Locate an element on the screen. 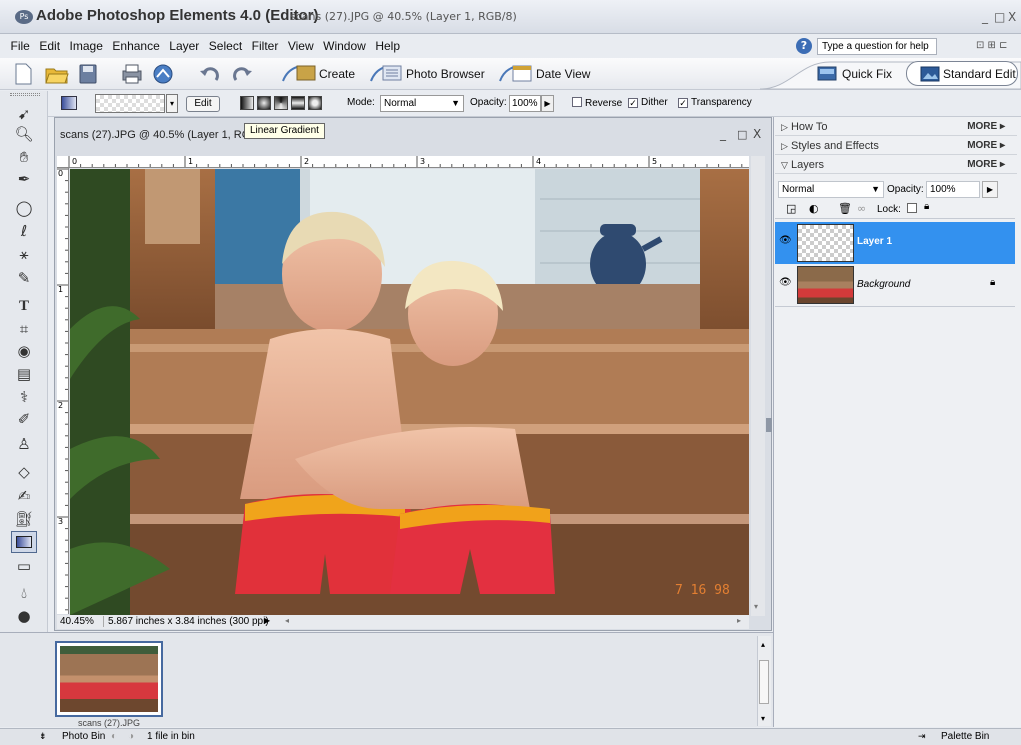 This screenshot has width=1021, height=745. photo-browser-button: Photo Browser is located at coordinates (445, 74).